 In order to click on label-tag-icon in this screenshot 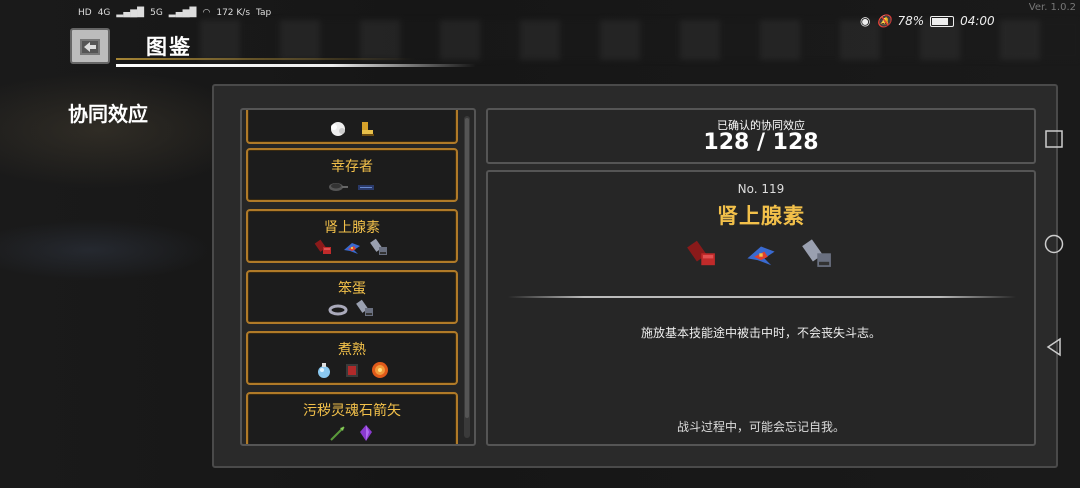, I will do `click(366, 187)`.